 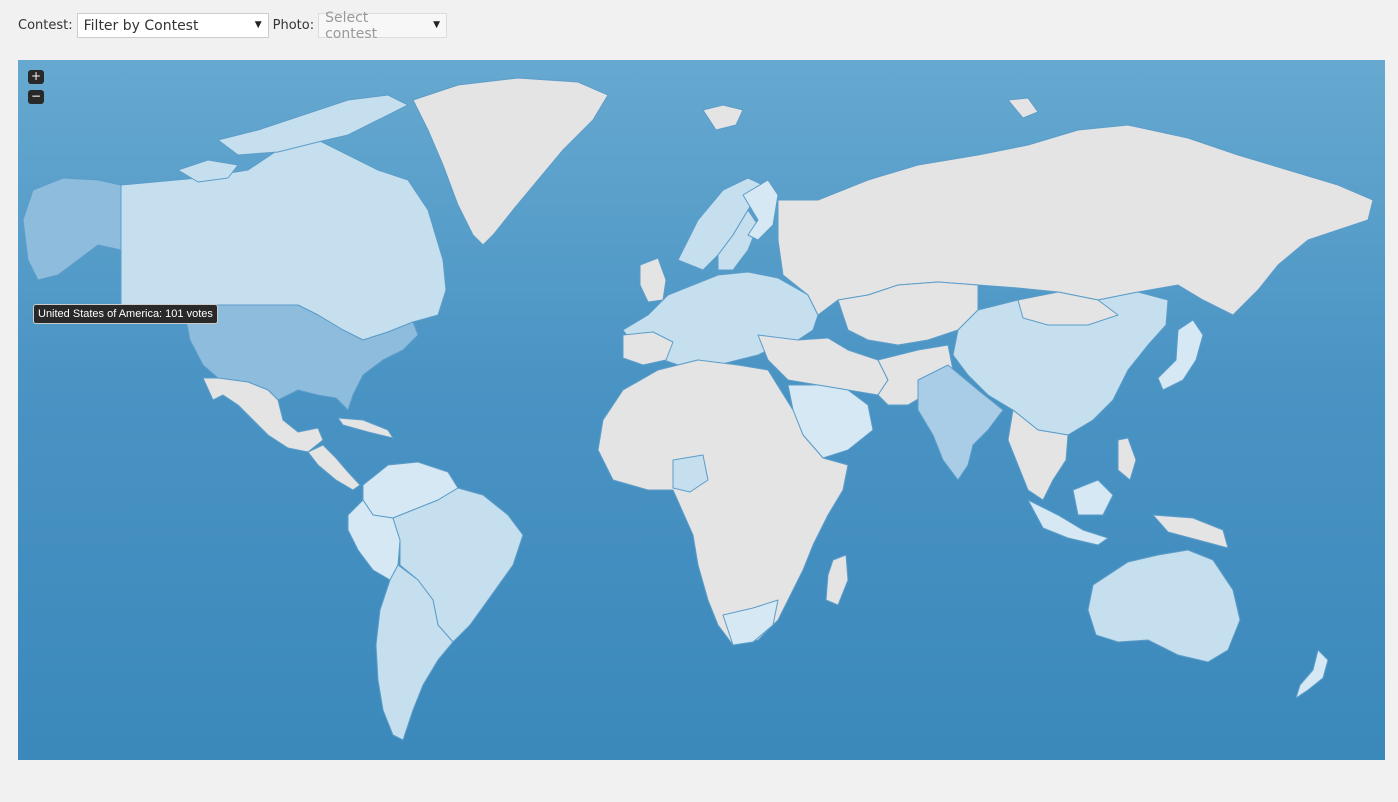 I want to click on country-greenland, so click(x=510, y=161).